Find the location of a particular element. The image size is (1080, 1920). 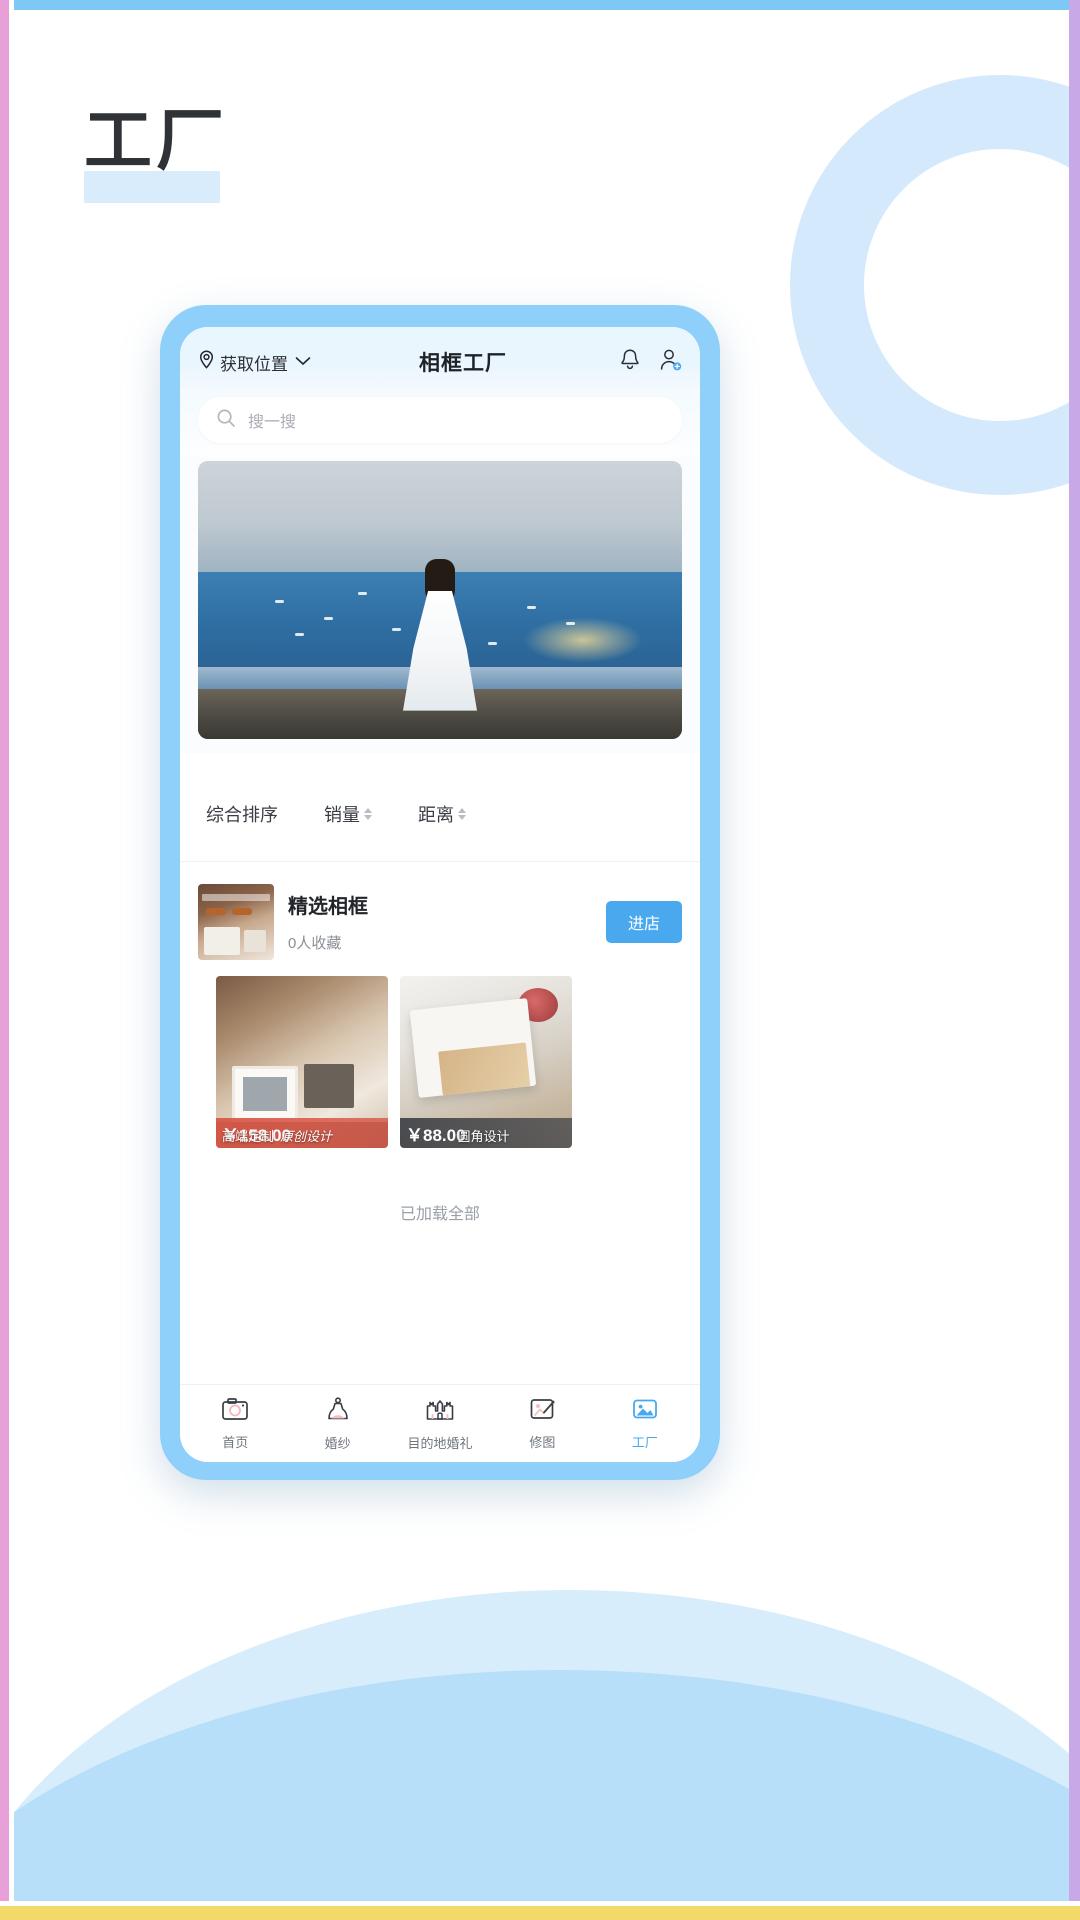

product-tag: 圆角设计 is located at coordinates (483, 1136).